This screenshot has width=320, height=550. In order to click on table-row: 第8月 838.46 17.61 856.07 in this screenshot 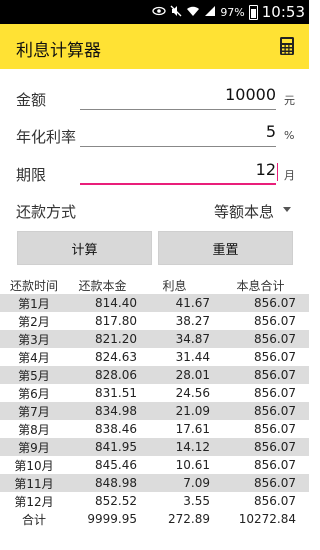, I will do `click(154, 429)`.